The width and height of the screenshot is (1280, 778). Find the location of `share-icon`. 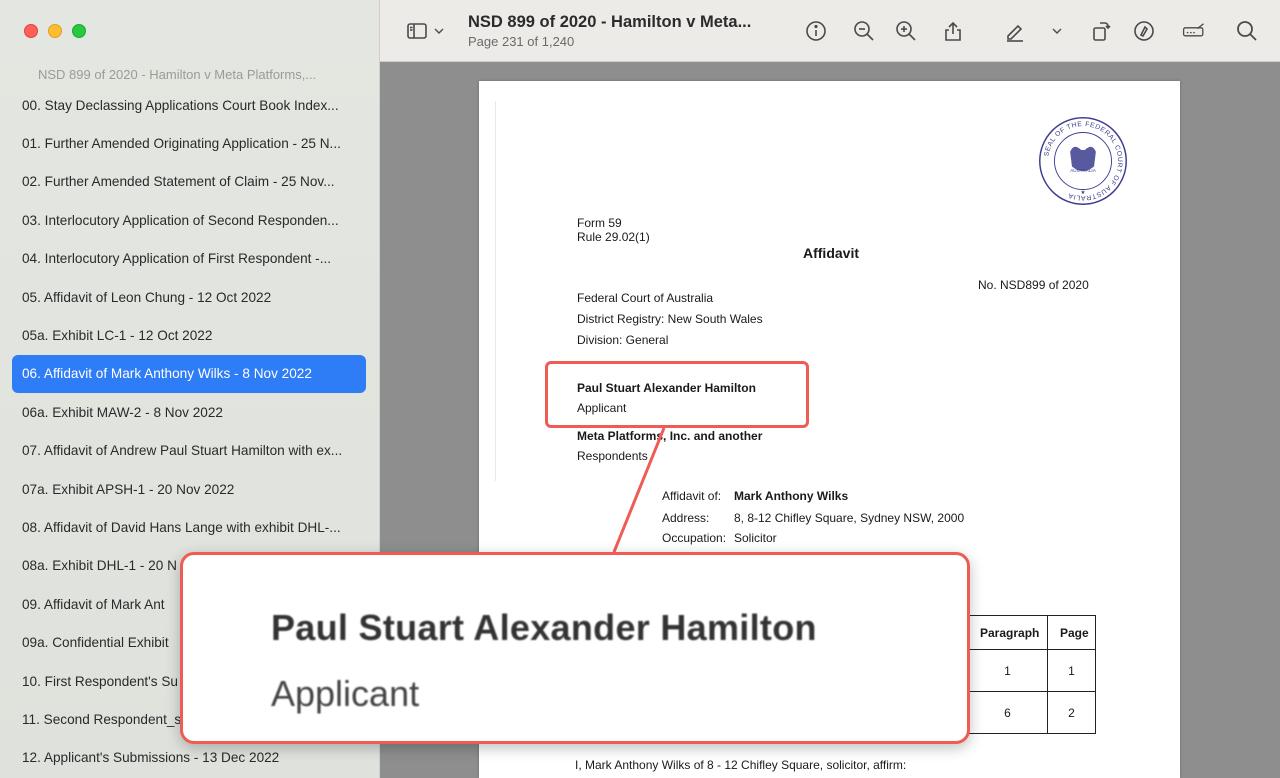

share-icon is located at coordinates (953, 31).